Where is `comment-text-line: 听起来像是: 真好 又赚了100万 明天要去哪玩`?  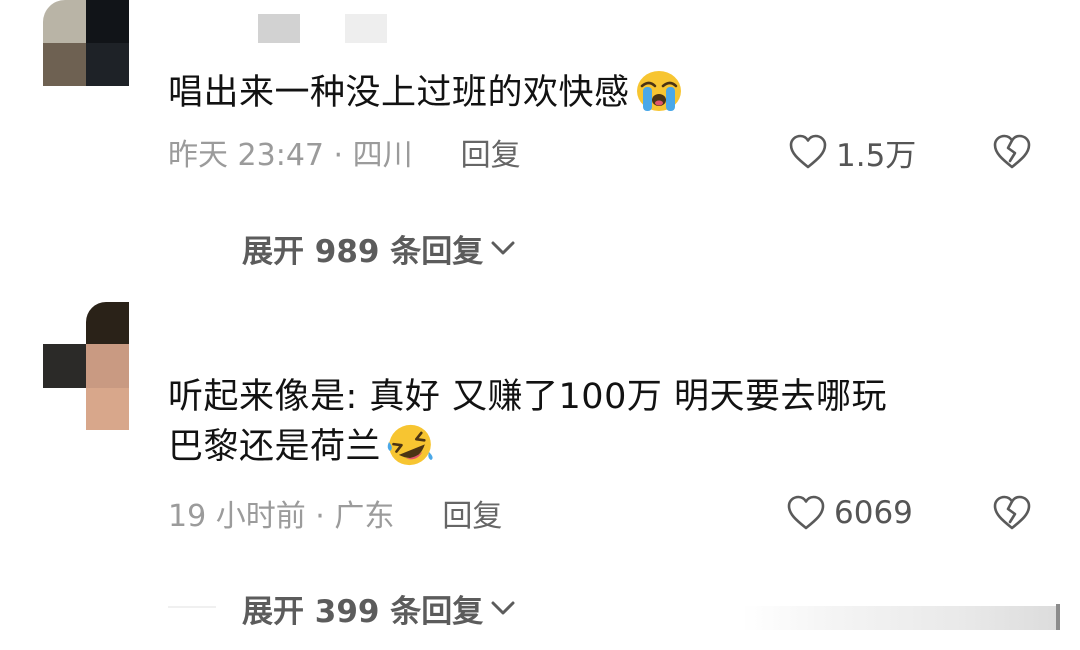 comment-text-line: 听起来像是: 真好 又赚了100万 明天要去哪玩 is located at coordinates (527, 397).